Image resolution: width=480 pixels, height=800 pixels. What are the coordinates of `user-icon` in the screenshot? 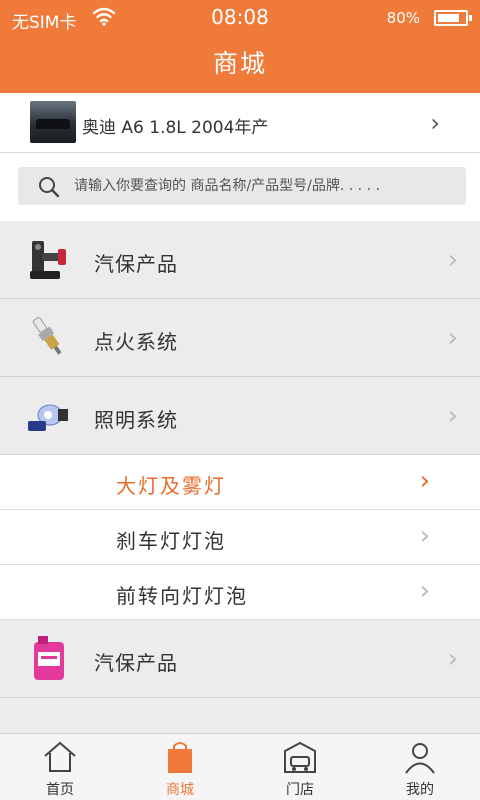 It's located at (420, 758).